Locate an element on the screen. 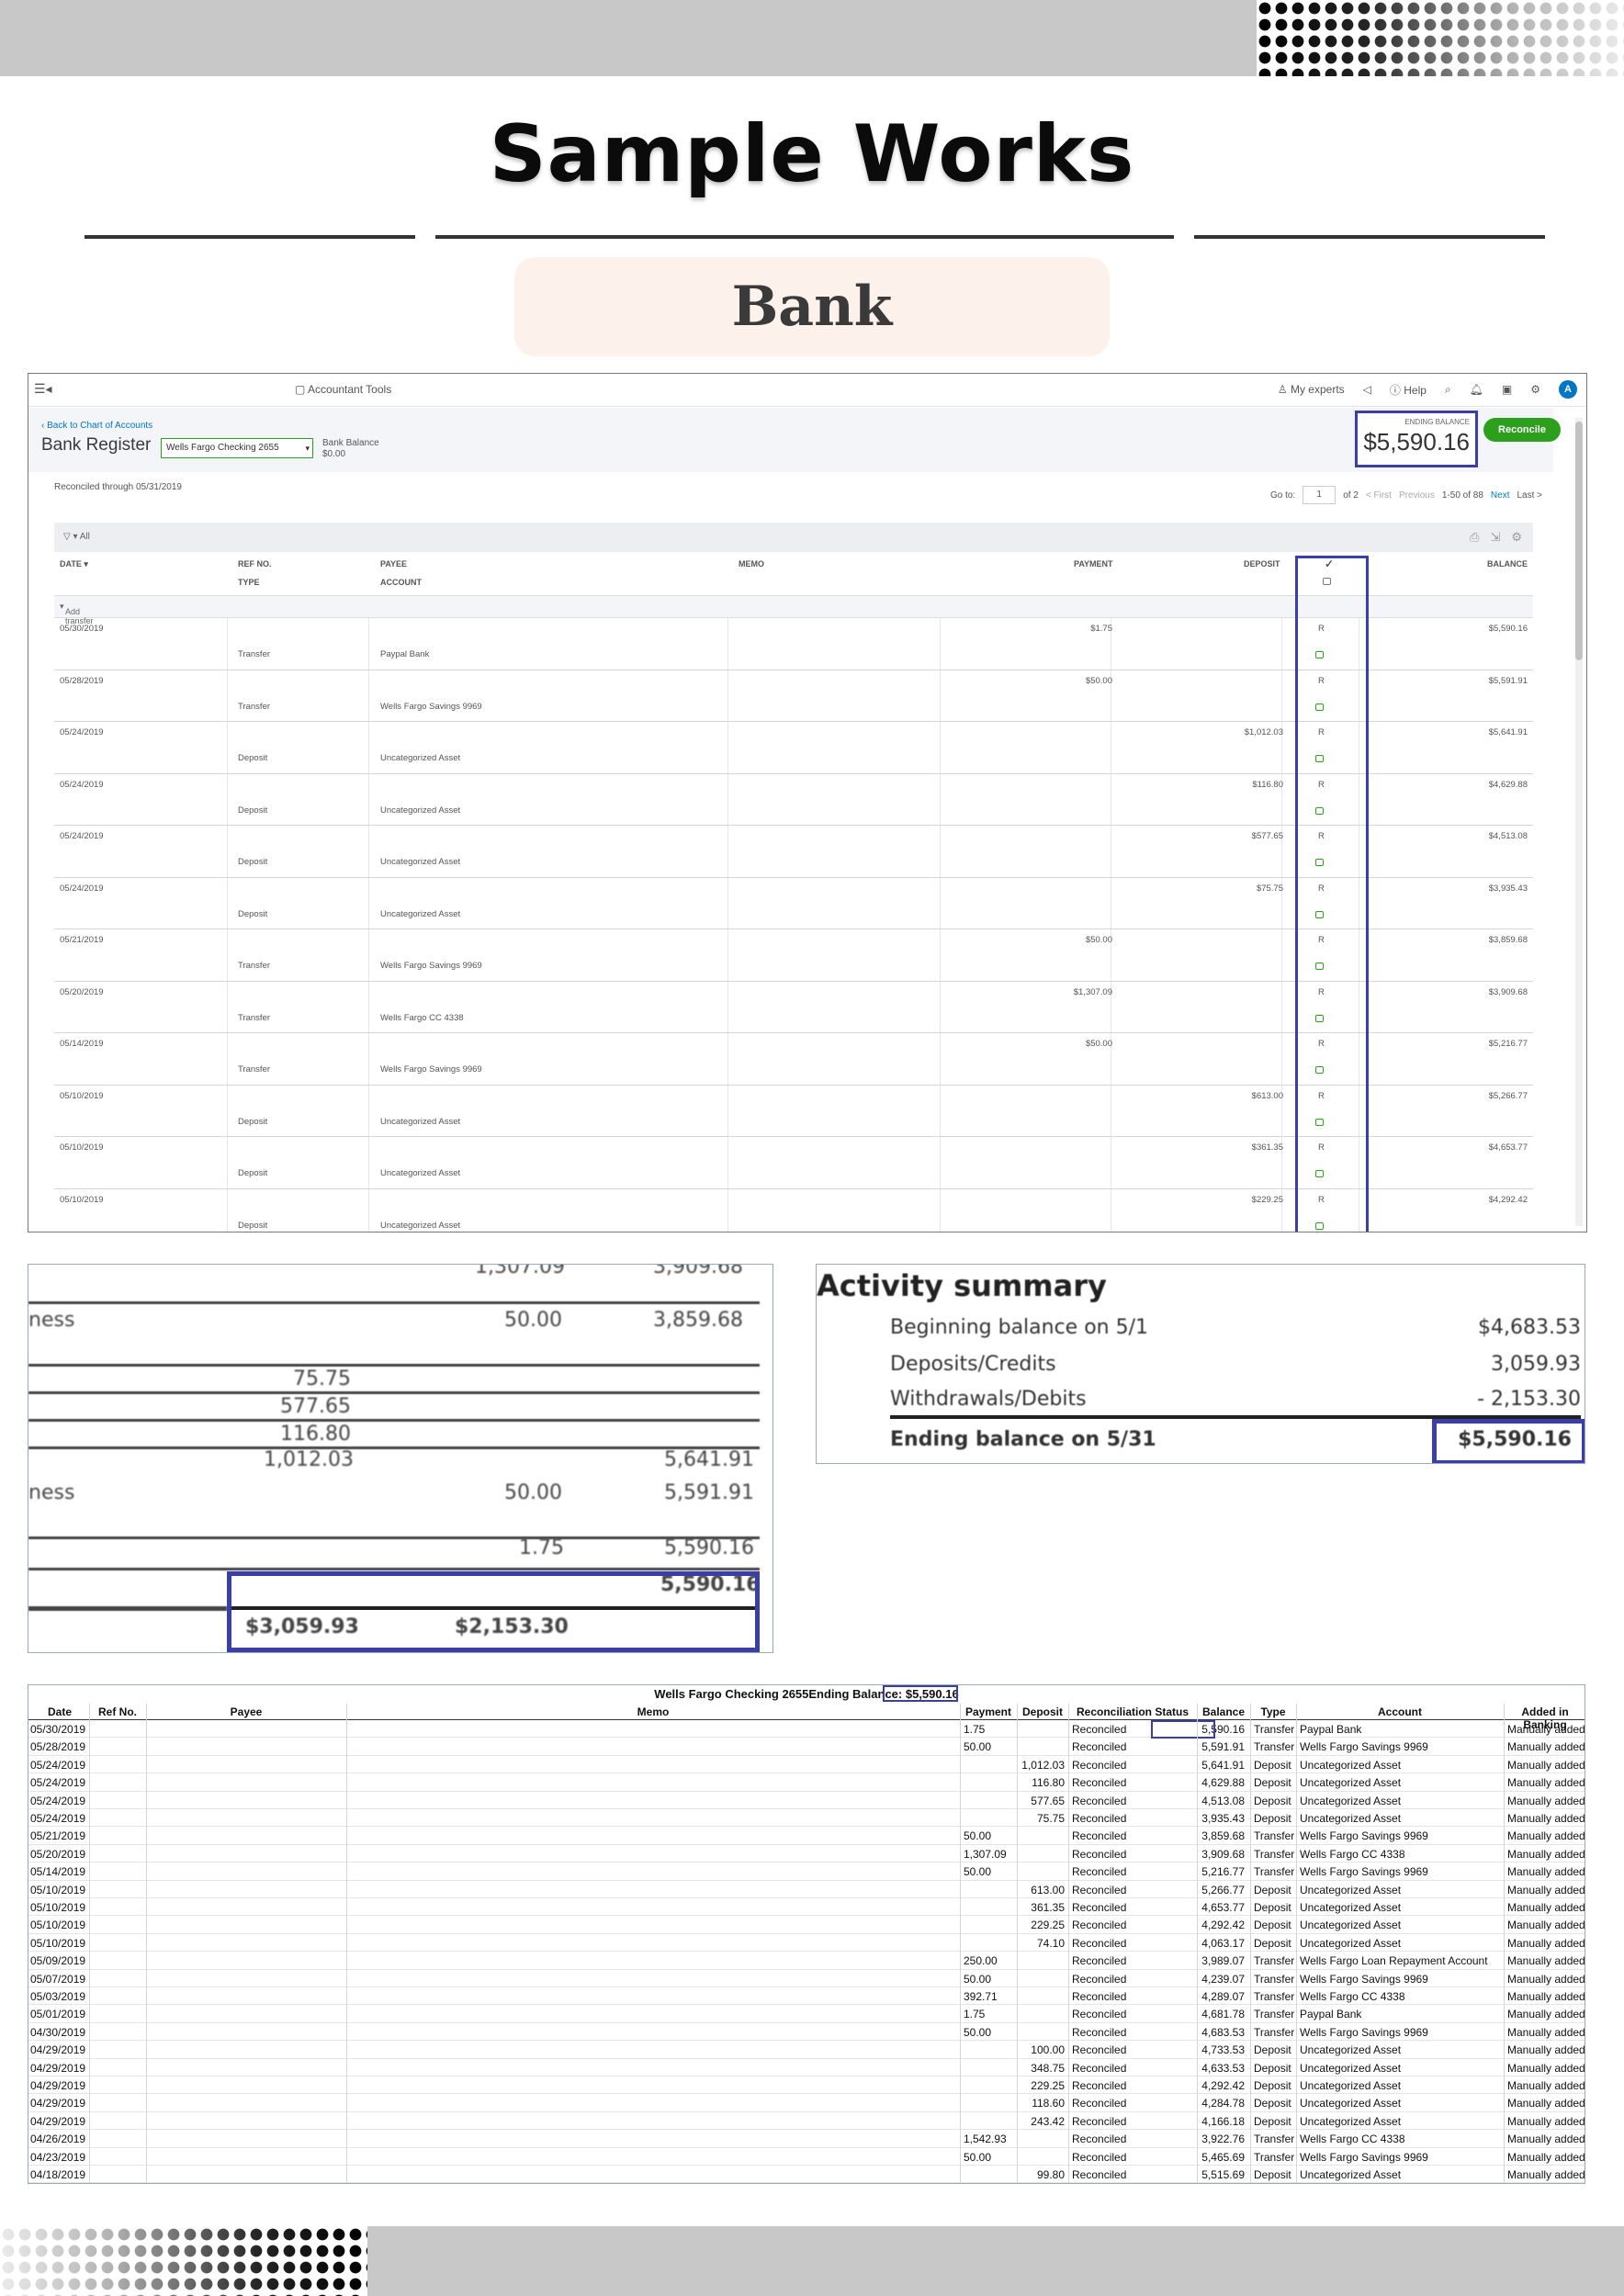 The height and width of the screenshot is (2296, 1624). cell-date: 05/21/2019 is located at coordinates (82, 940).